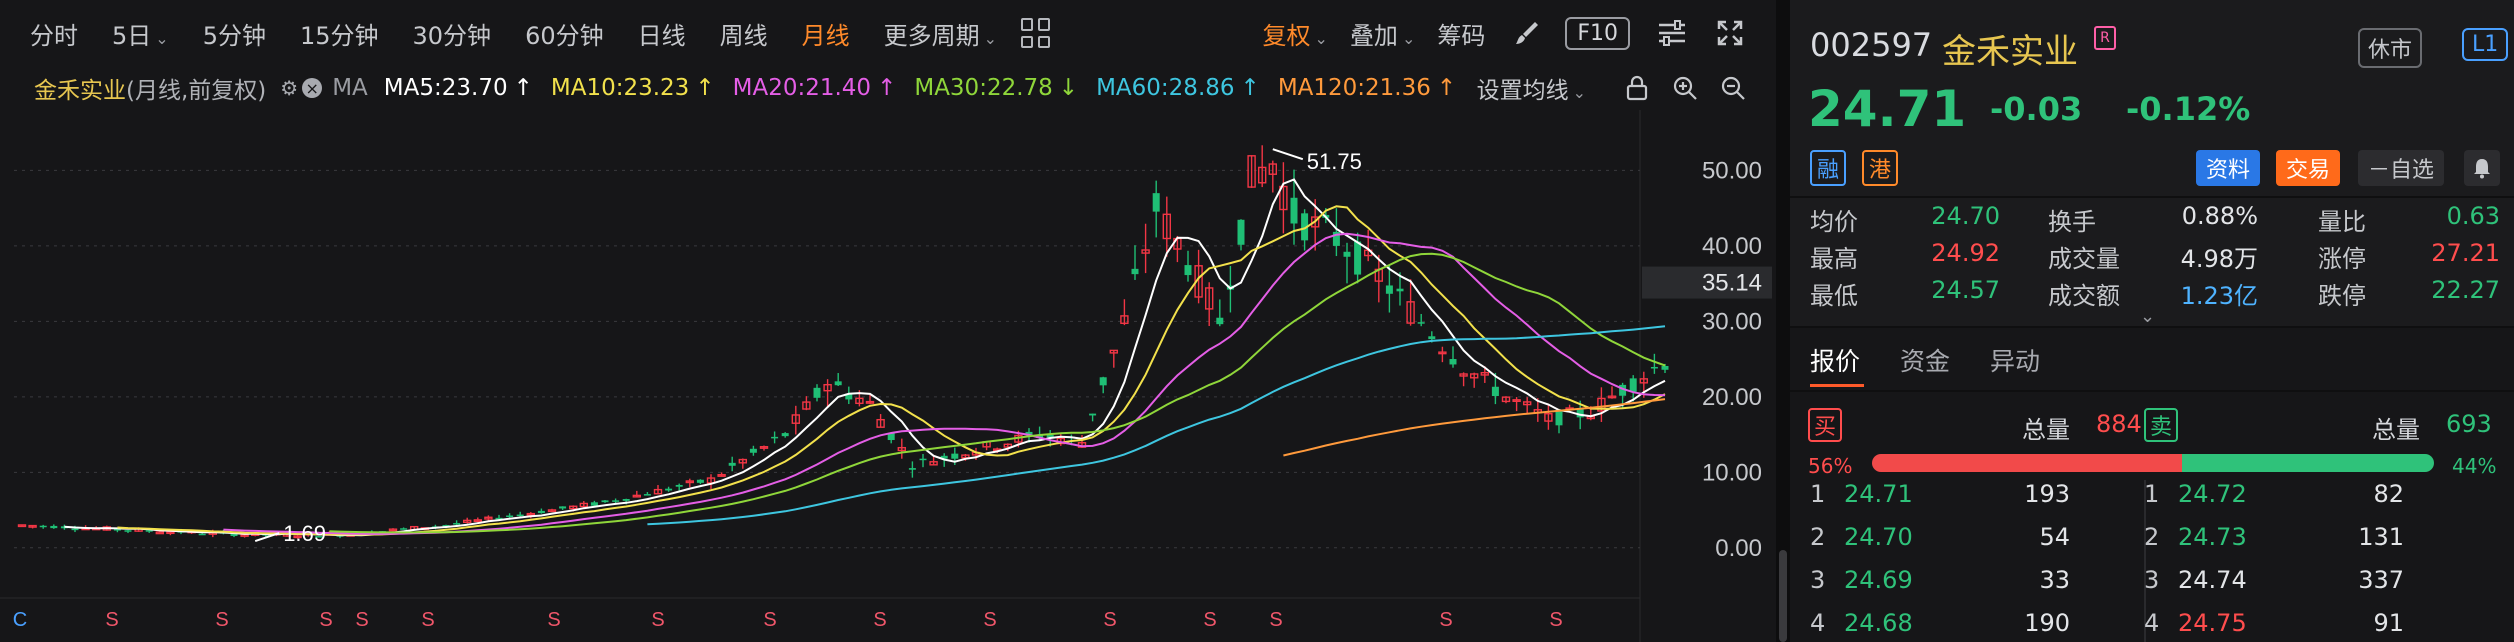 This screenshot has width=2514, height=642. Describe the element at coordinates (1925, 360) in the screenshot. I see `tab-funds: 资金` at that location.